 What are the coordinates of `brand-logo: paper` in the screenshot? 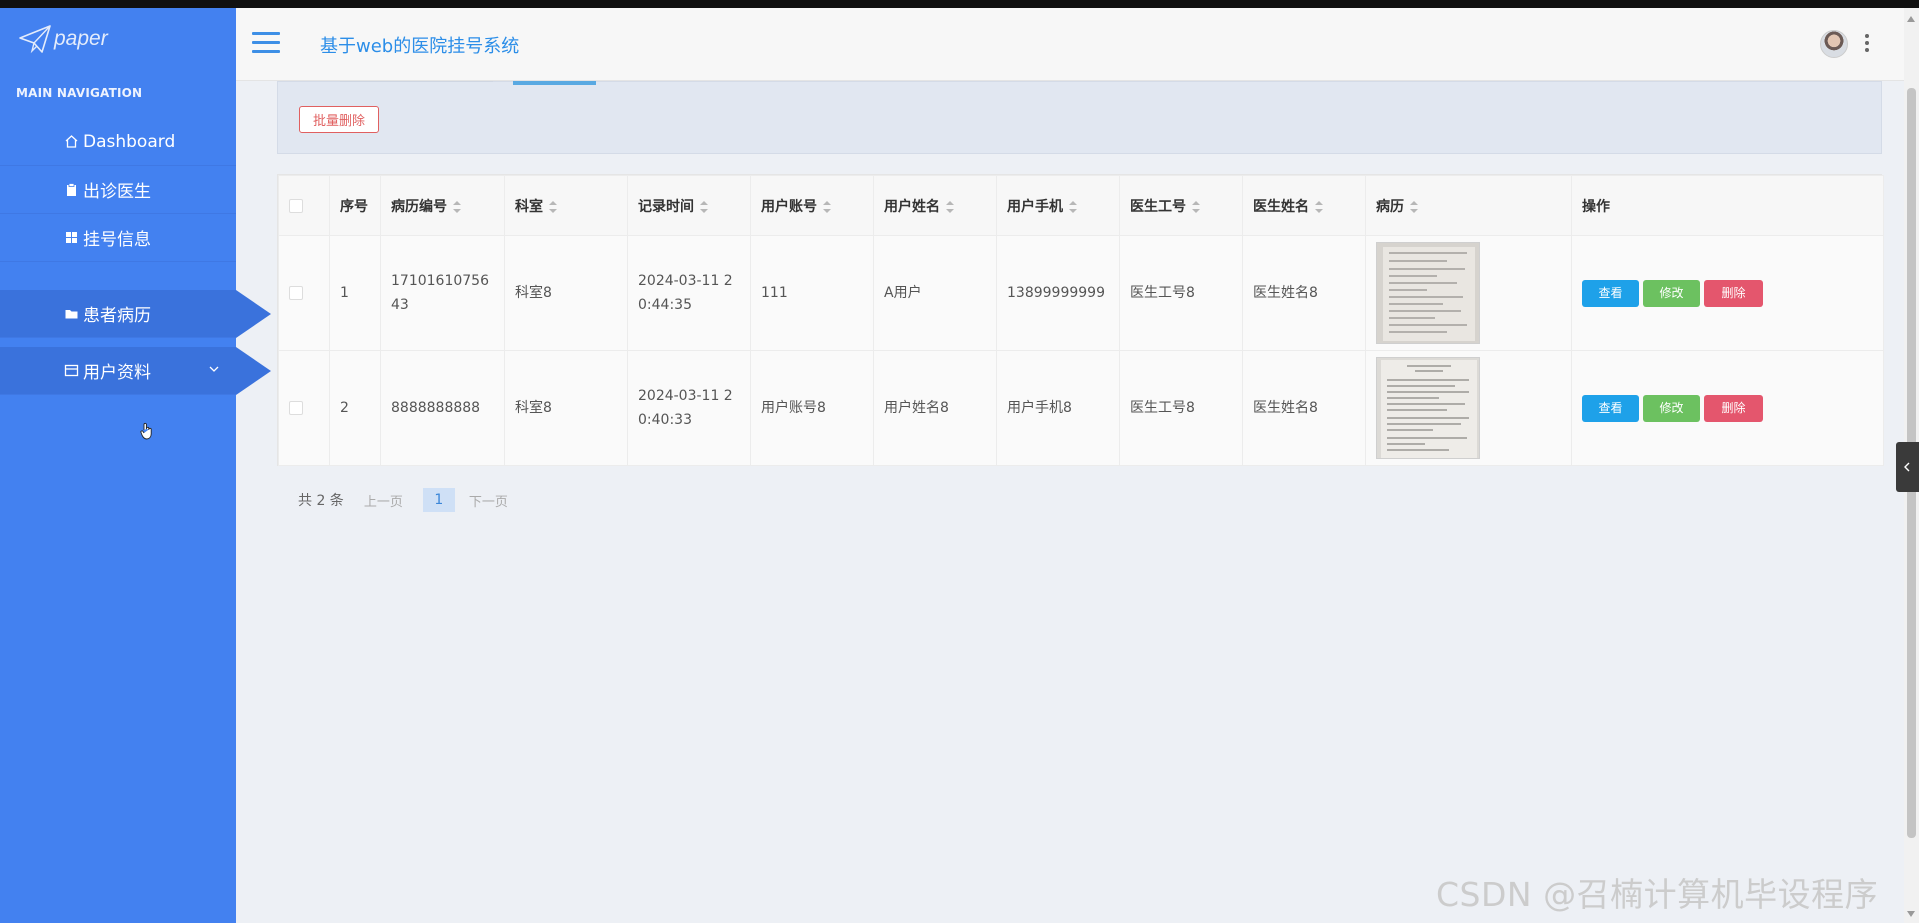 It's located at (63, 39).